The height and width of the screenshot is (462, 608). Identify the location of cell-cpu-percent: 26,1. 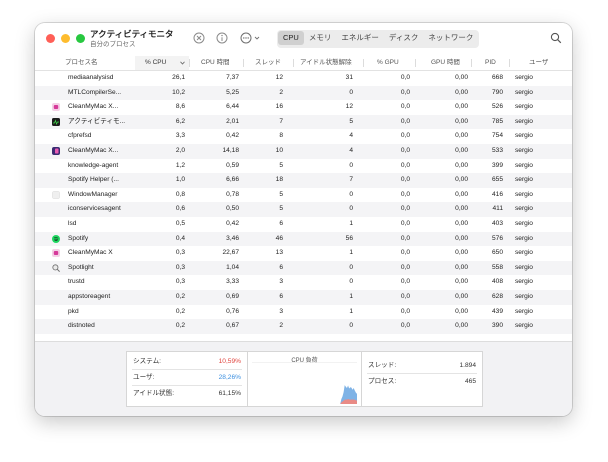
(178, 77).